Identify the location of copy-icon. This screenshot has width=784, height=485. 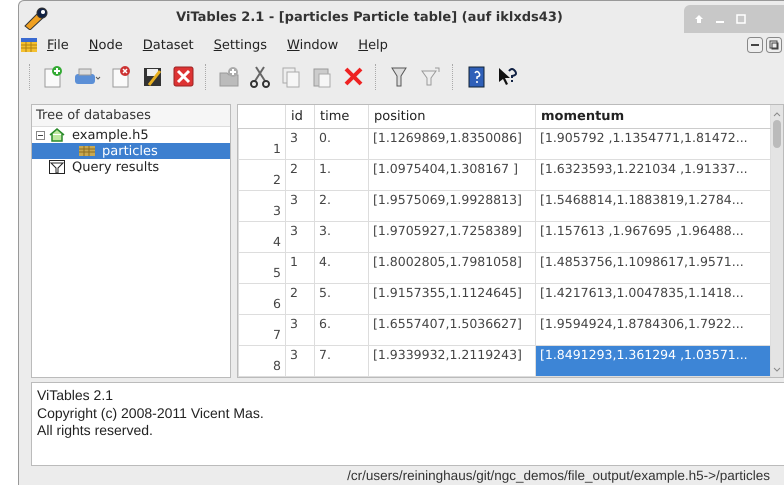
(291, 77).